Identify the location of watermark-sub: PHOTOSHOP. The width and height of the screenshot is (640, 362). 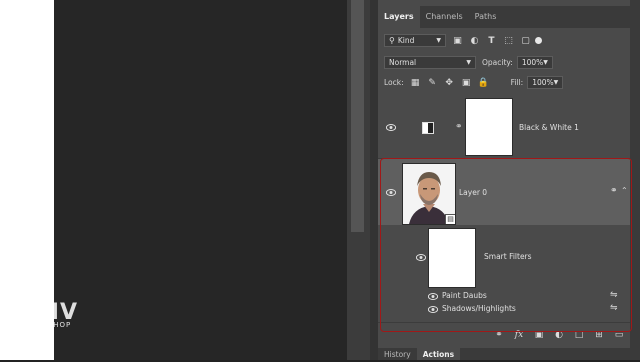
(45, 325).